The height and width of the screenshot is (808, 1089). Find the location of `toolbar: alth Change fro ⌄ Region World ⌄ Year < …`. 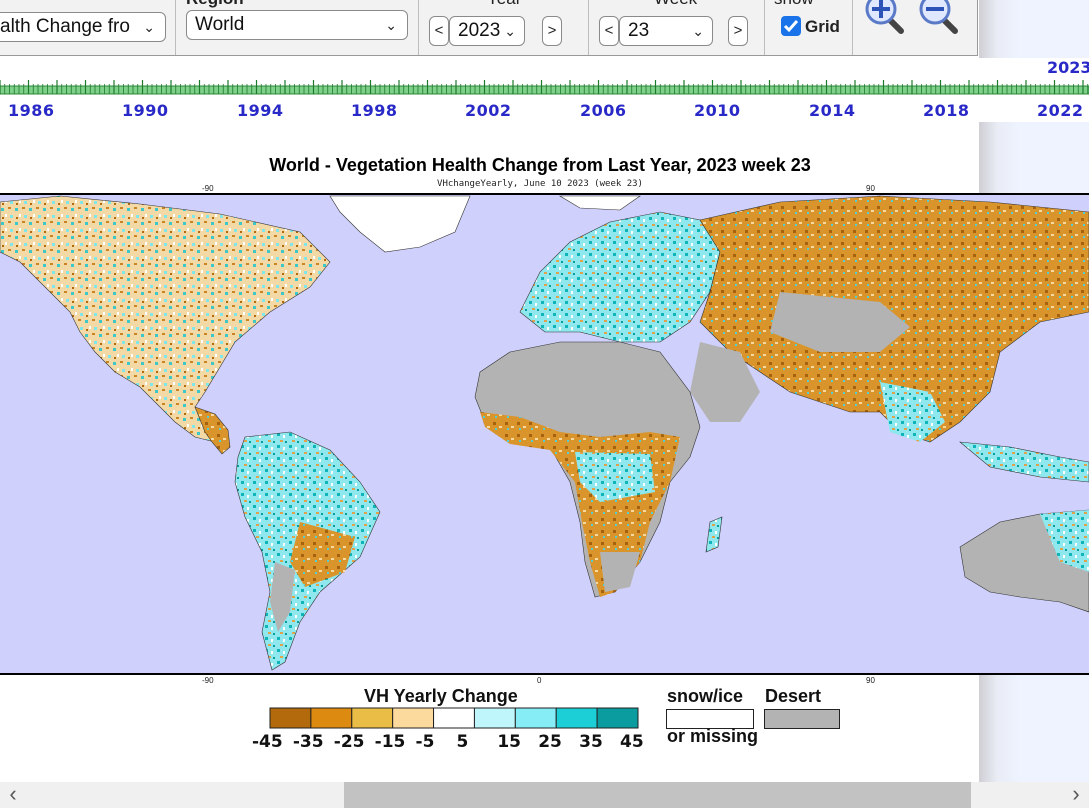

toolbar: alth Change fro ⌄ Region World ⌄ Year < … is located at coordinates (489, 28).